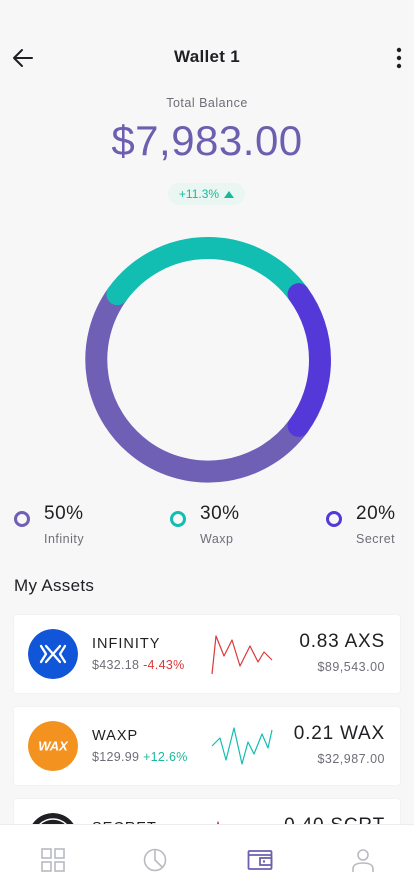 This screenshot has width=414, height=896. I want to click on nav-profile-button, so click(363, 860).